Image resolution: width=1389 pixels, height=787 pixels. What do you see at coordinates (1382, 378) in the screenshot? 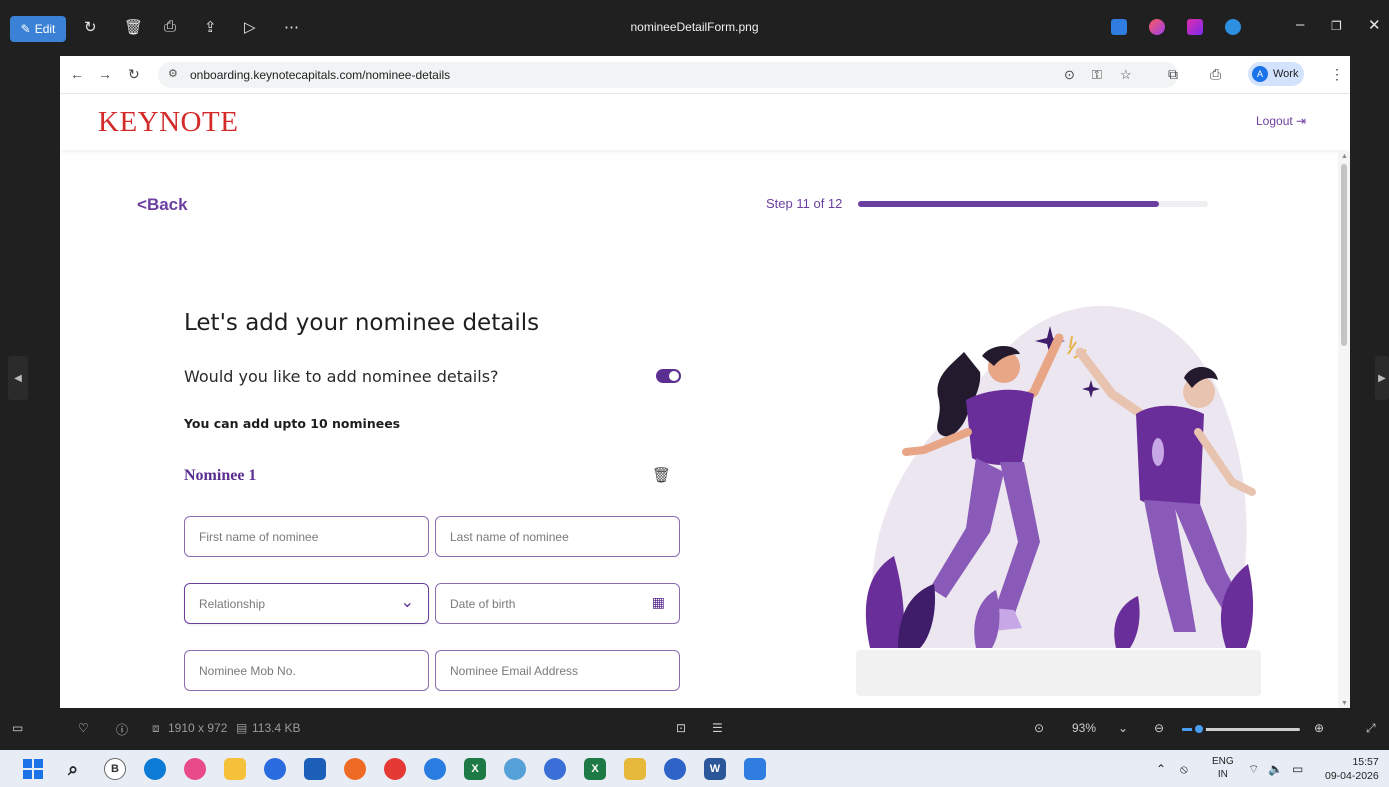
I see `next-image-arrow: ▶` at bounding box center [1382, 378].